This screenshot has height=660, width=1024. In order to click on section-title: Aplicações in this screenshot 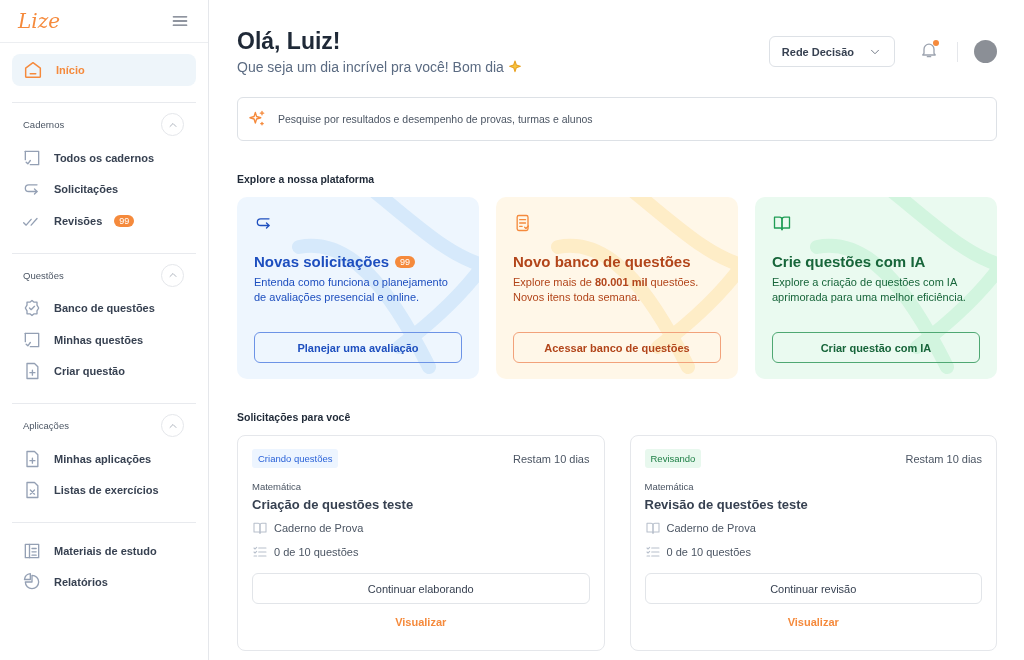, I will do `click(46, 425)`.